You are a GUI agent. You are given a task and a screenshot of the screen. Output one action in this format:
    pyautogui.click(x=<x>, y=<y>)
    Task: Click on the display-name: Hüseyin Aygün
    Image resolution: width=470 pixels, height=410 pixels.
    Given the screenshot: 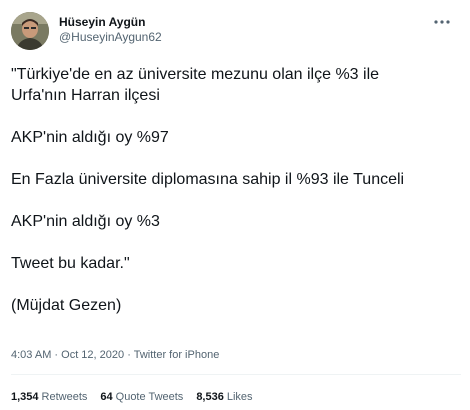 What is the action you would take?
    pyautogui.click(x=110, y=22)
    